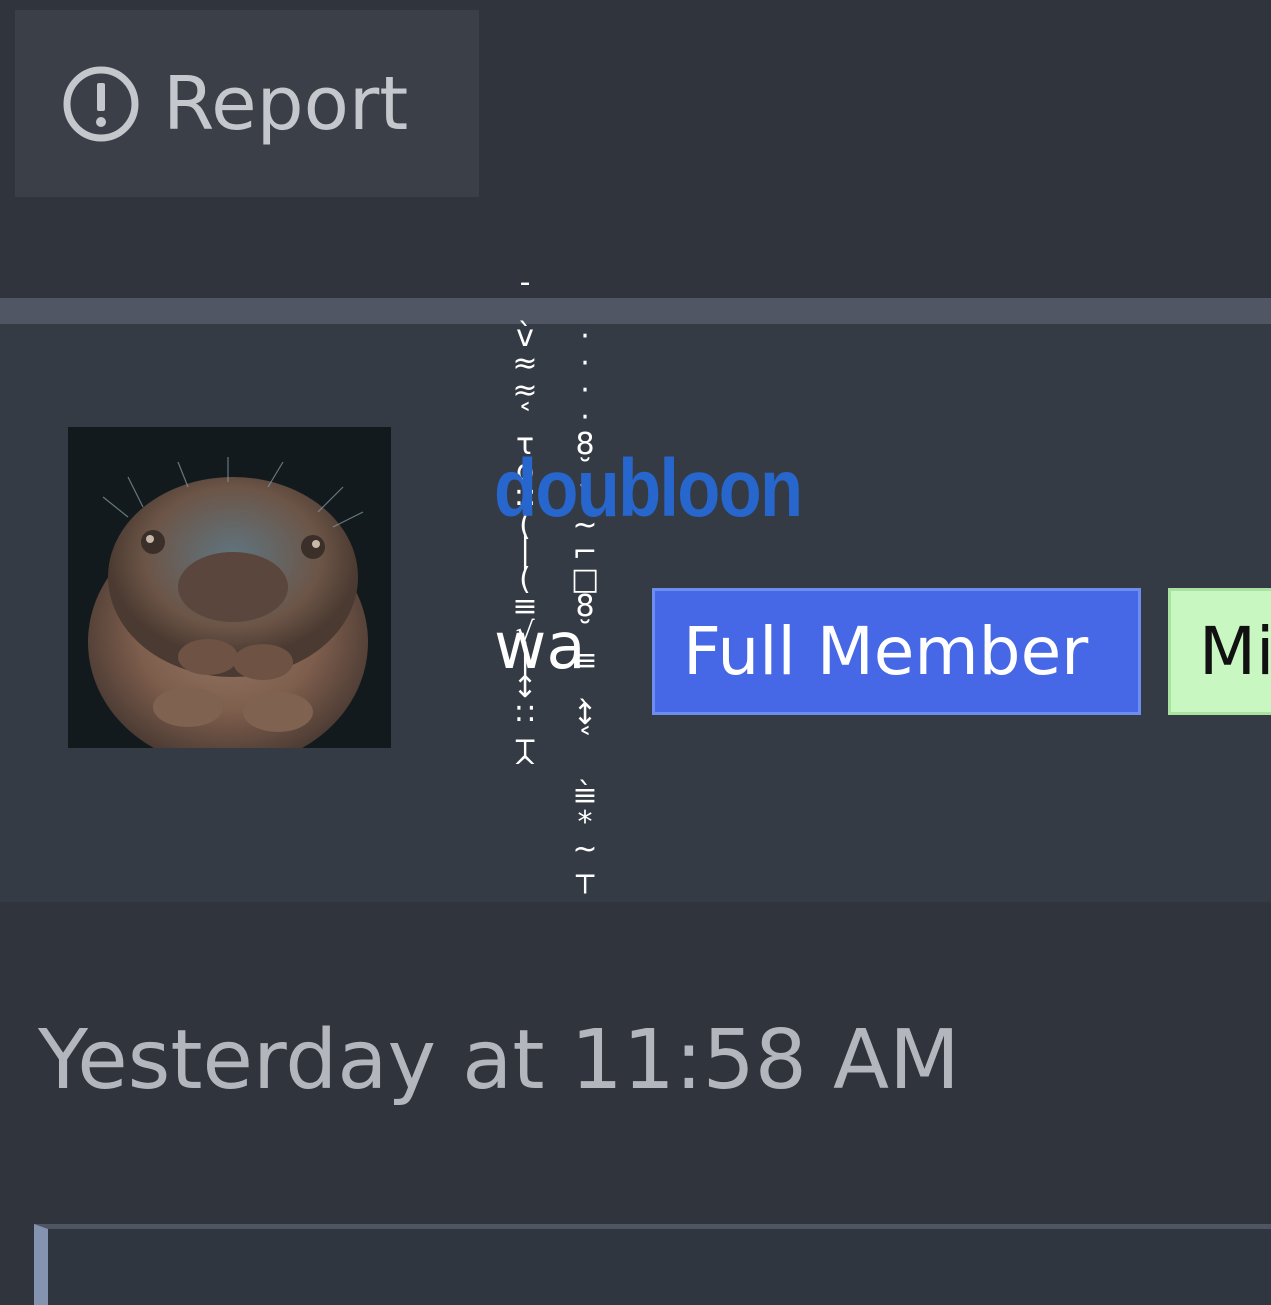 The width and height of the screenshot is (1271, 1305). What do you see at coordinates (585, 849) in the screenshot?
I see `glyph-mark: ~` at bounding box center [585, 849].